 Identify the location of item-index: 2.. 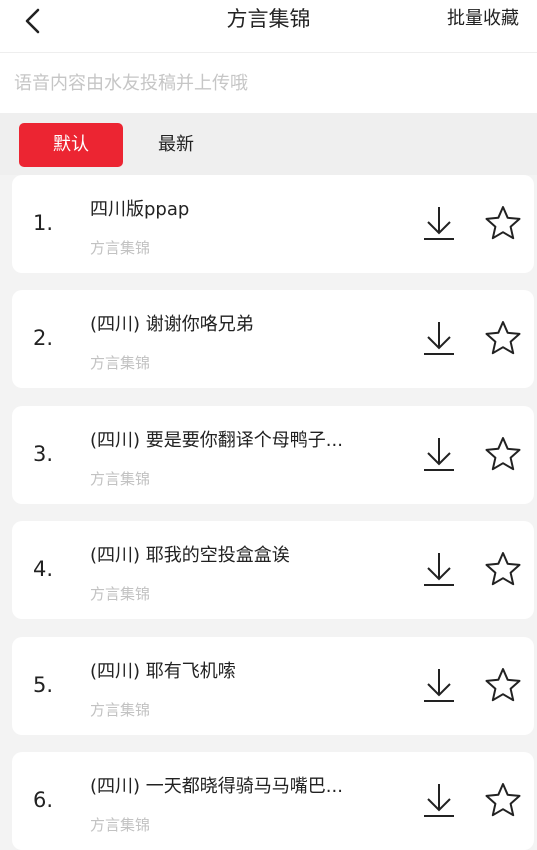
(43, 338).